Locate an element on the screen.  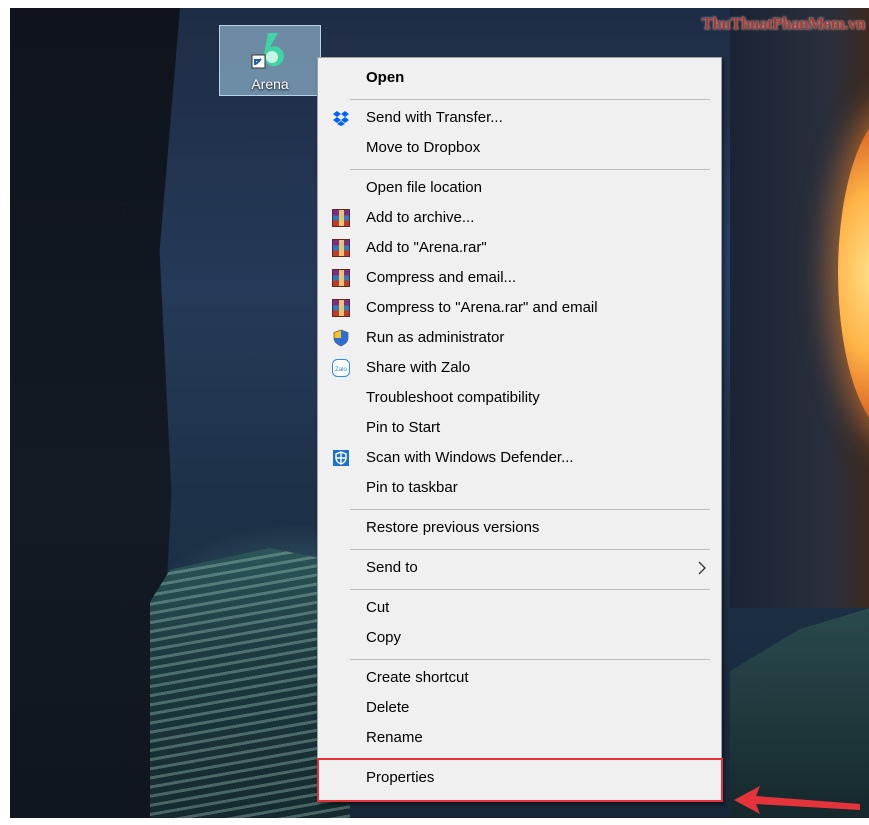
arena-app-icon is located at coordinates (267, 51).